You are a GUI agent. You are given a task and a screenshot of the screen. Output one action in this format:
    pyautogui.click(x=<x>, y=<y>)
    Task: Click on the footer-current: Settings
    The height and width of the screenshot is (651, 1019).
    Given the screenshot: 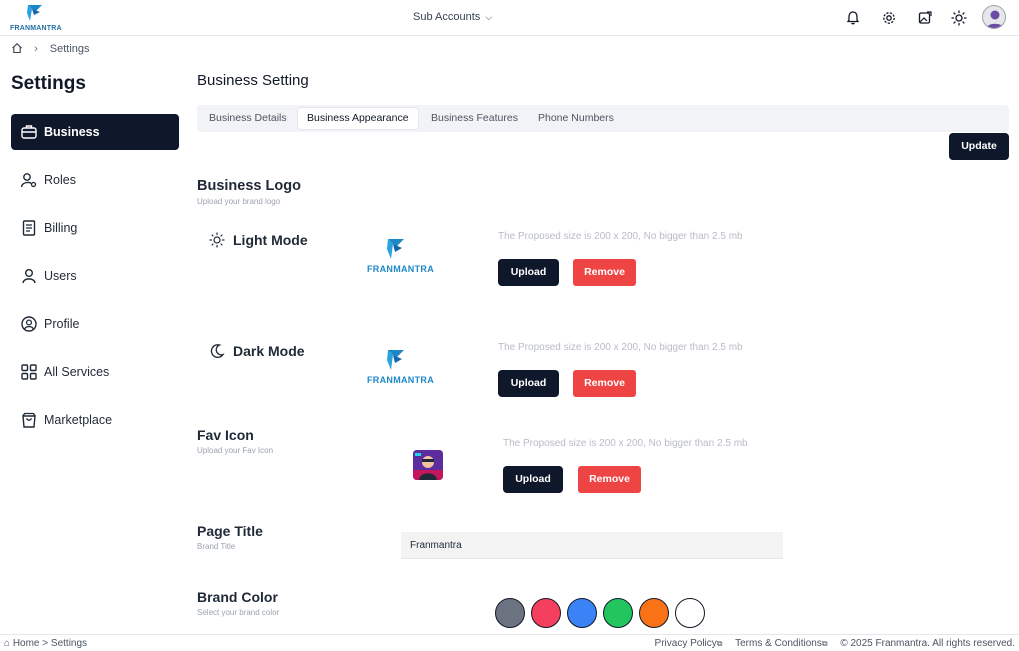 What is the action you would take?
    pyautogui.click(x=69, y=643)
    